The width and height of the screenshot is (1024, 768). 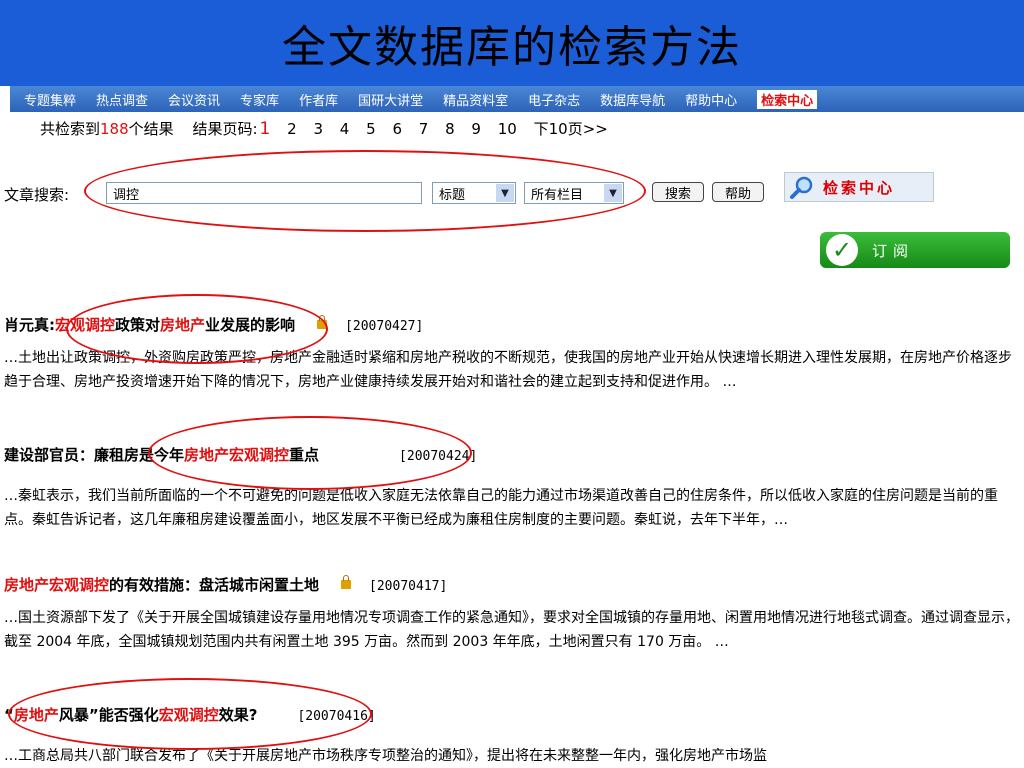 What do you see at coordinates (678, 192) in the screenshot?
I see `search-button: 搜索` at bounding box center [678, 192].